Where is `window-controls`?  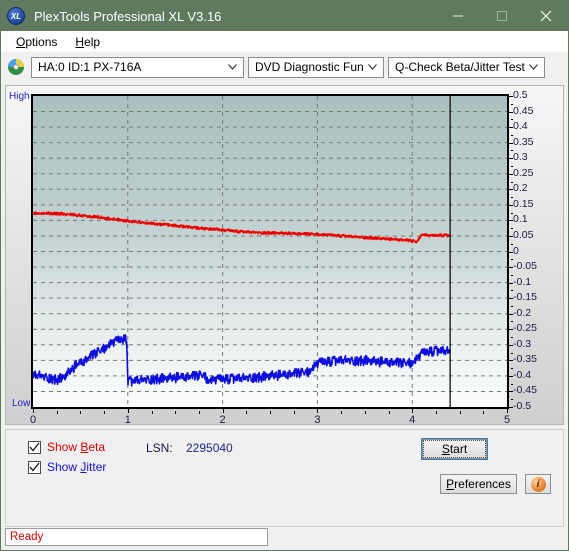
window-controls is located at coordinates (502, 16).